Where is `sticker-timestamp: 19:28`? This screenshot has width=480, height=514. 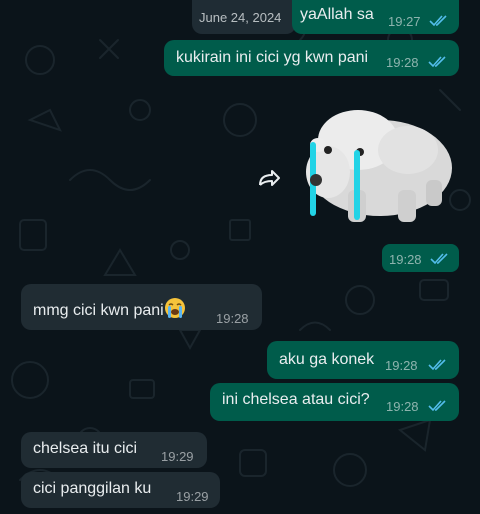
sticker-timestamp: 19:28 is located at coordinates (420, 258).